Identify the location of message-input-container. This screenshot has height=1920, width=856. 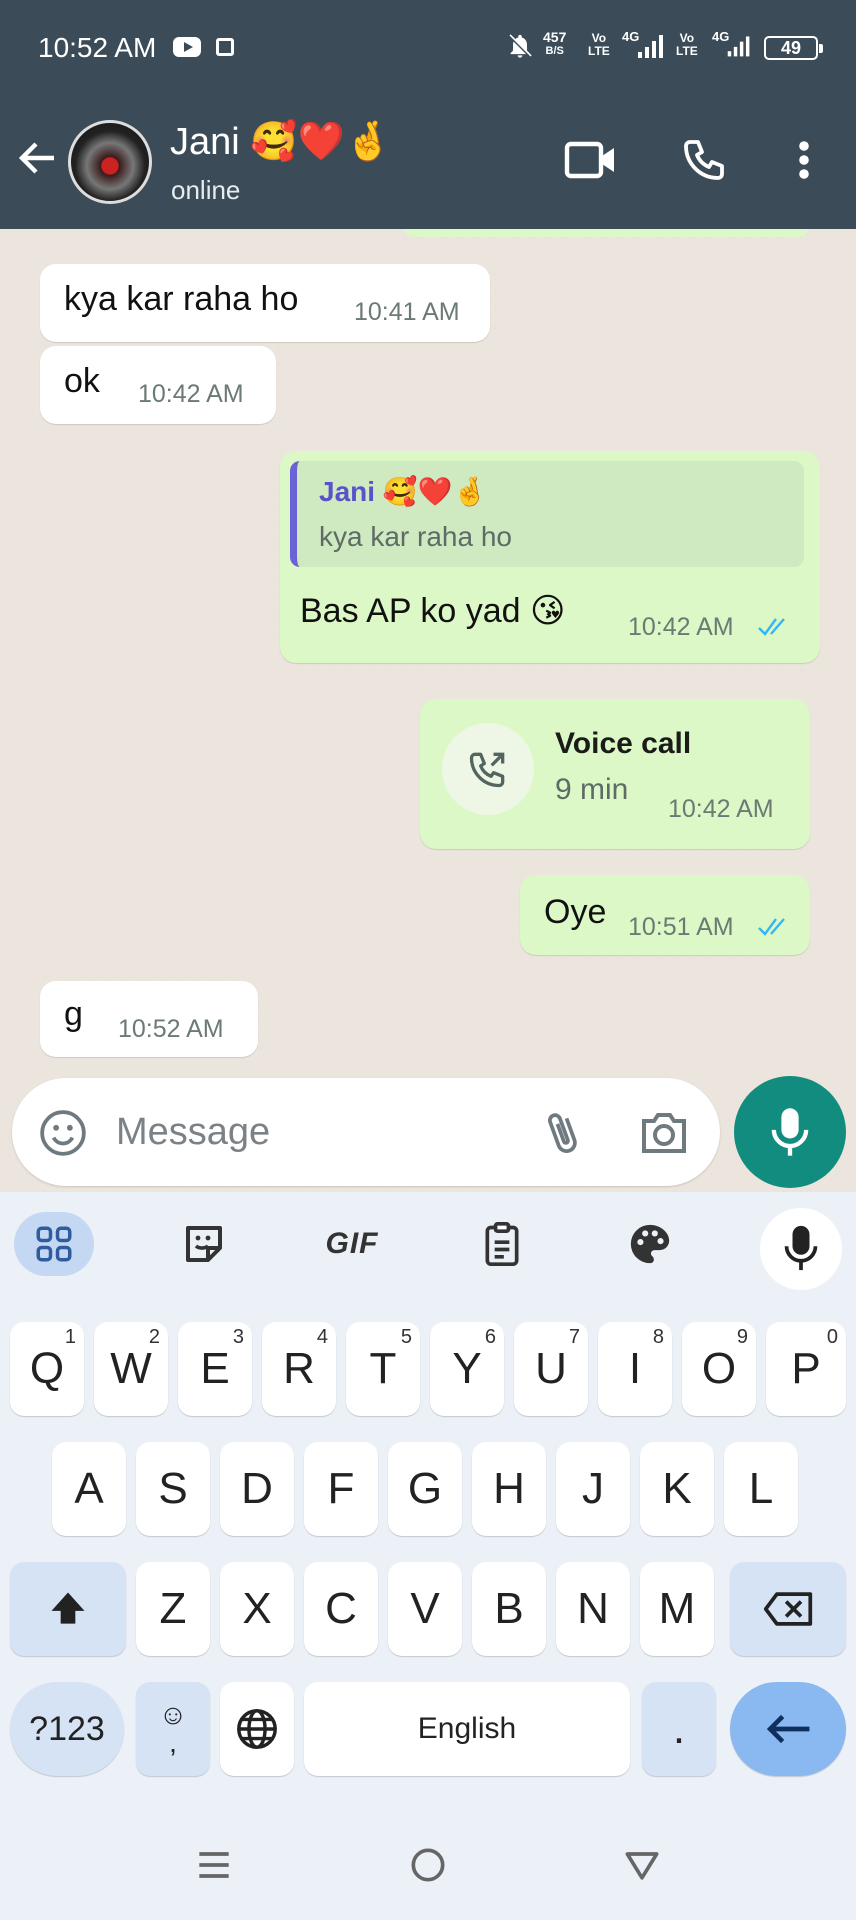
(366, 1132).